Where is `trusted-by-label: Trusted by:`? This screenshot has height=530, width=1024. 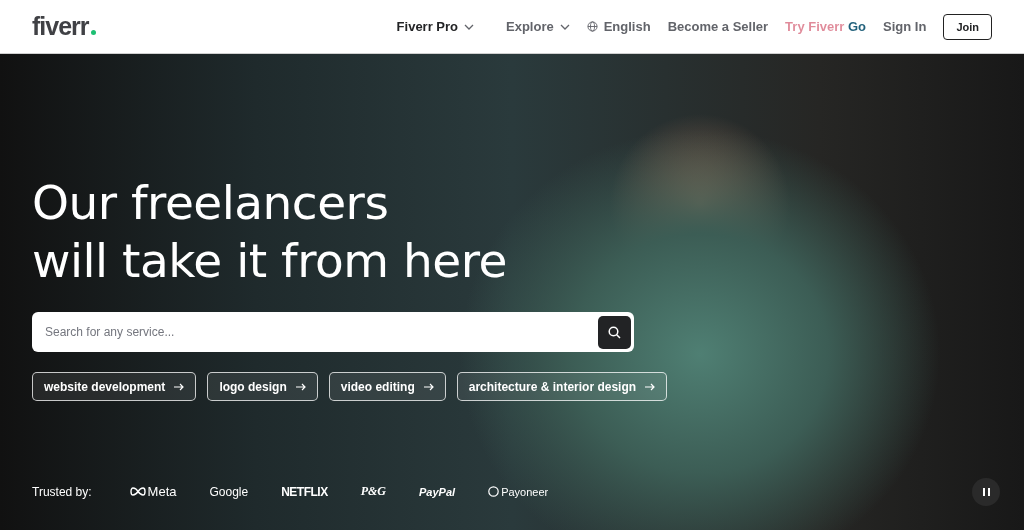 trusted-by-label: Trusted by: is located at coordinates (62, 491).